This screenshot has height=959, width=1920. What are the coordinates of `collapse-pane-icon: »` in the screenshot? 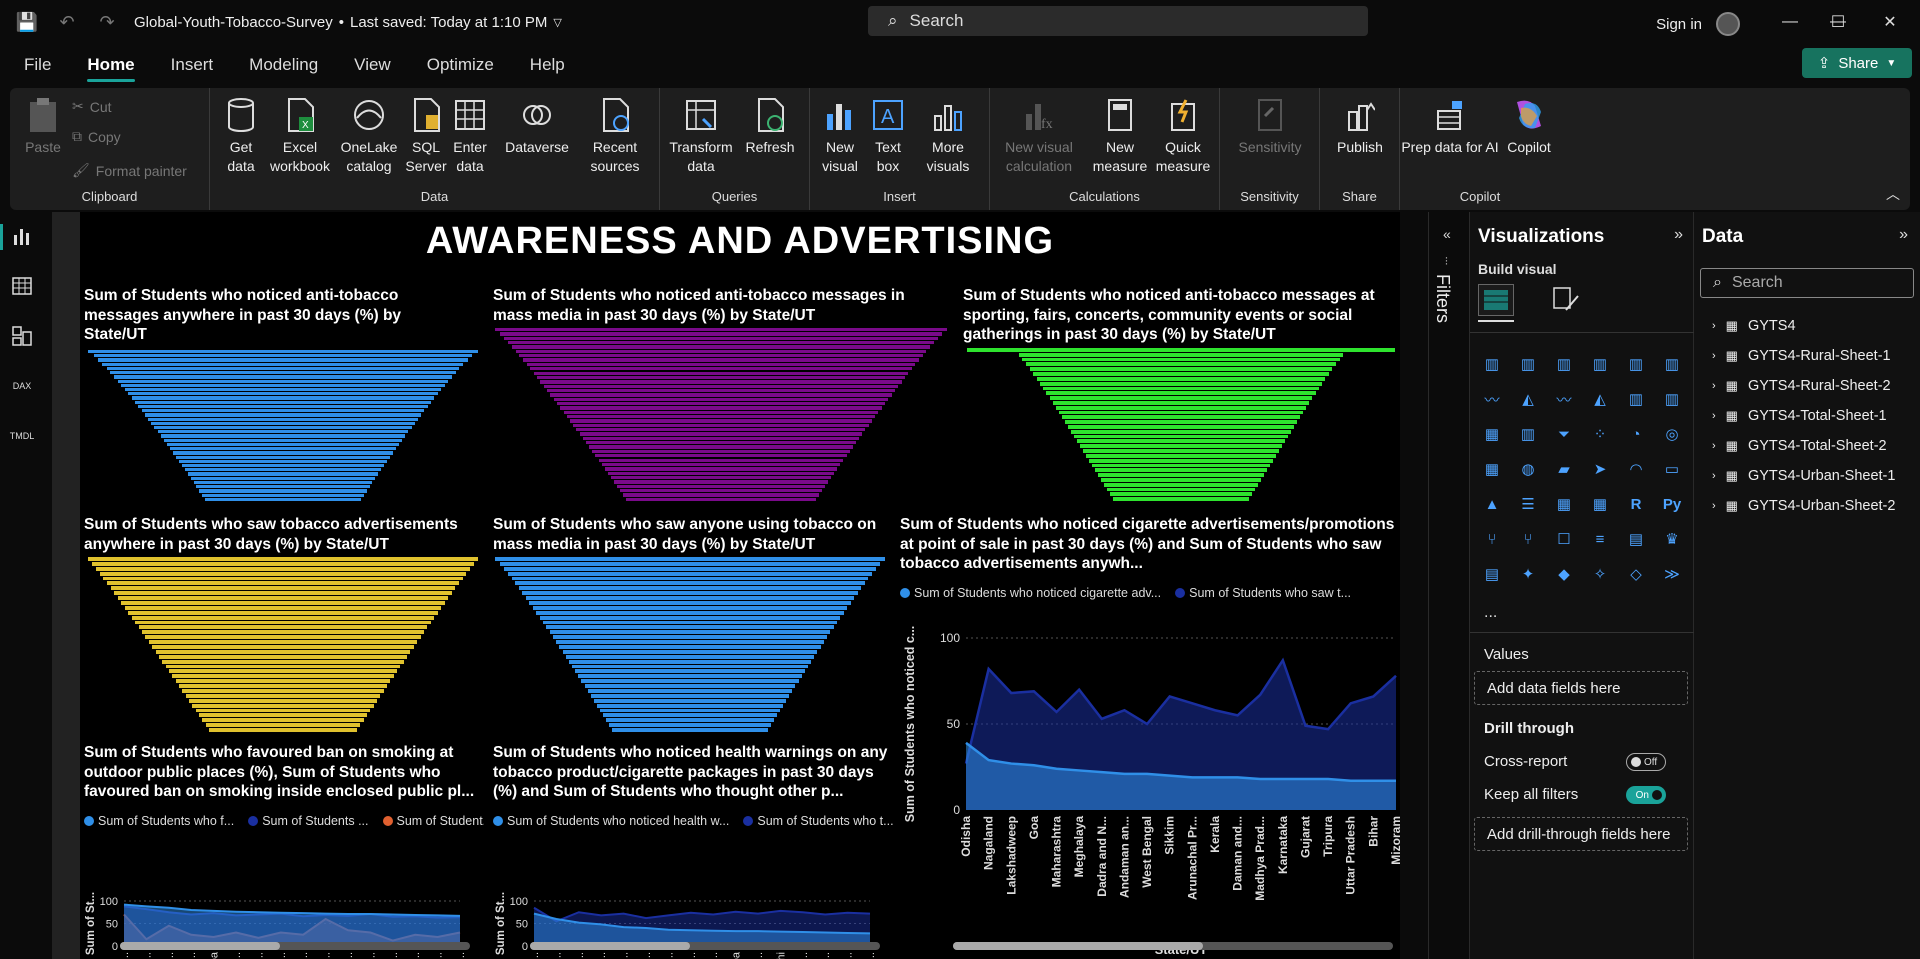 It's located at (1903, 235).